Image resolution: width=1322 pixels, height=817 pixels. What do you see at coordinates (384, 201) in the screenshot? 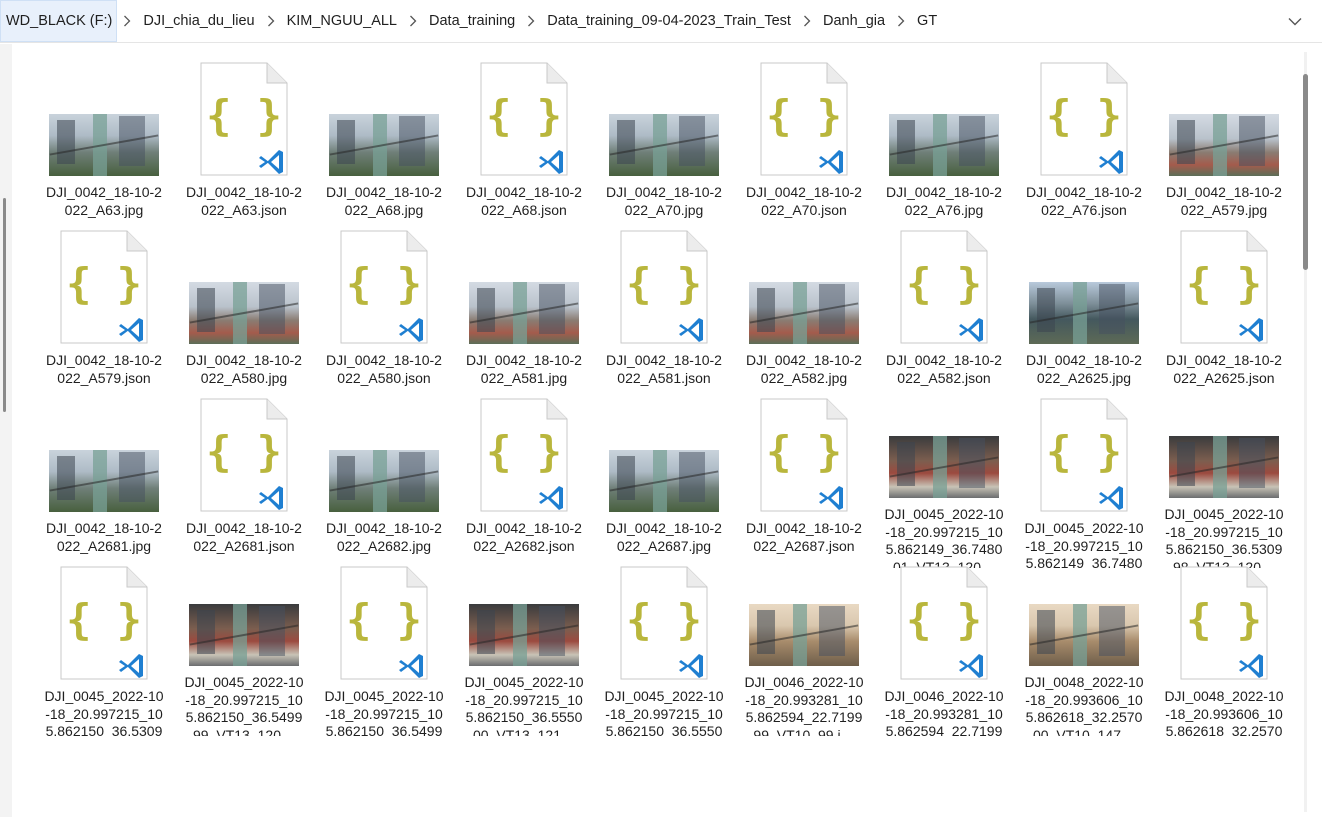
I see `file-name-label: DJI_0042_18-10-2022_A68.jpg` at bounding box center [384, 201].